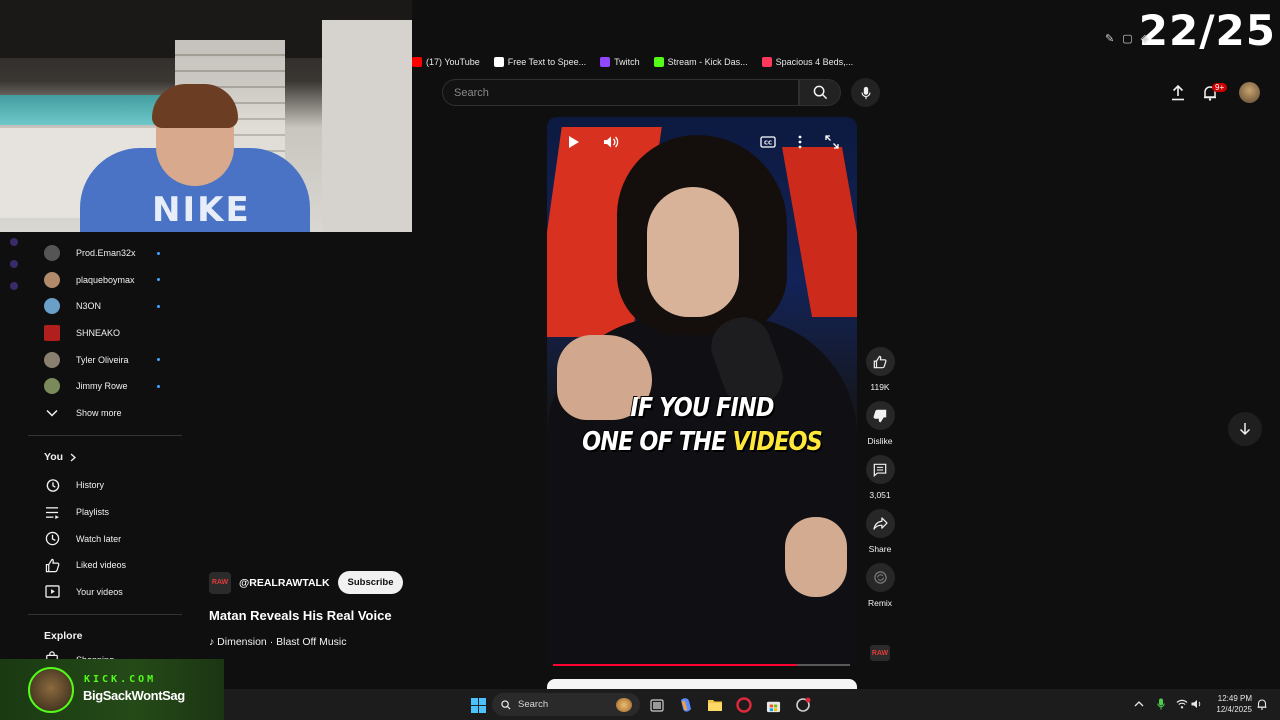 This screenshot has height=720, width=1280. I want to click on taskbar-clock: 12:49 PM 12/4/2025, so click(1230, 704).